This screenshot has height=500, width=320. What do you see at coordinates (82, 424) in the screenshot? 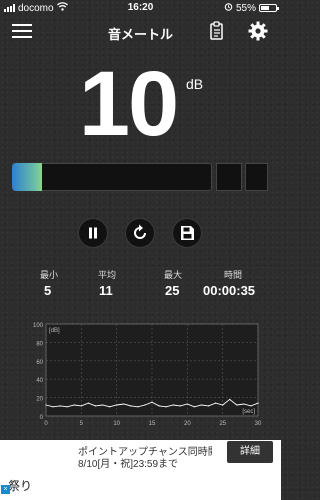
I see `chart-x-tick-label: 5` at bounding box center [82, 424].